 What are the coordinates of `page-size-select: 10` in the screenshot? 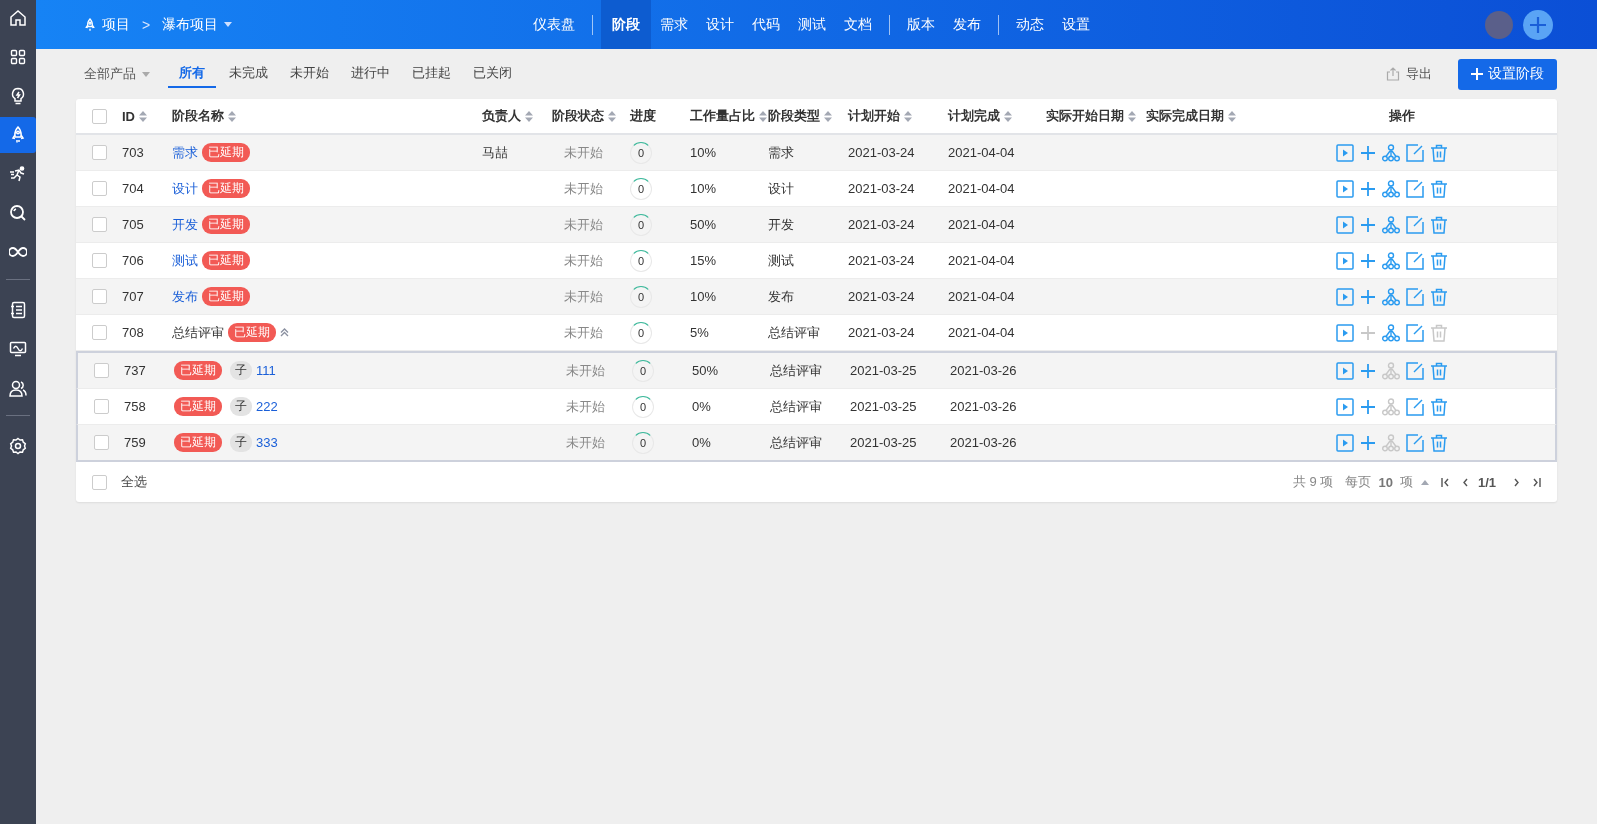 It's located at (1385, 482).